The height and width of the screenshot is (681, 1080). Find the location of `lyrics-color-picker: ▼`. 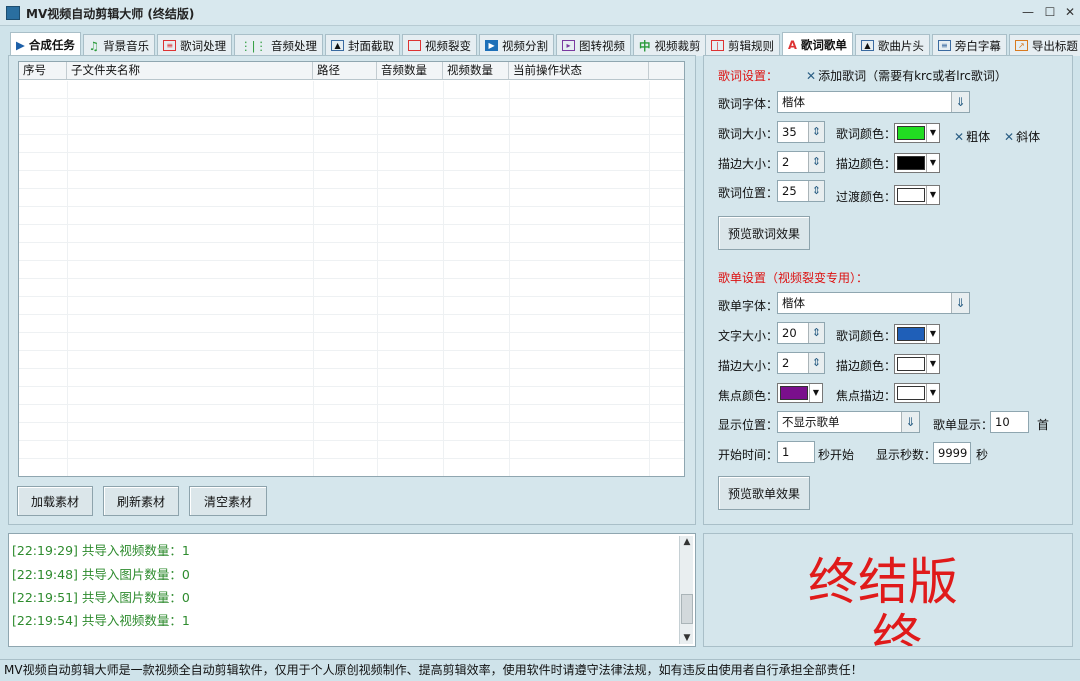

lyrics-color-picker: ▼ is located at coordinates (917, 133).